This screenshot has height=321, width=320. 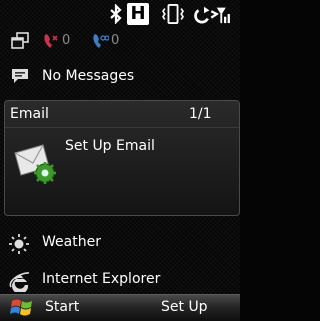 I want to click on start-button: Start, so click(x=40, y=308).